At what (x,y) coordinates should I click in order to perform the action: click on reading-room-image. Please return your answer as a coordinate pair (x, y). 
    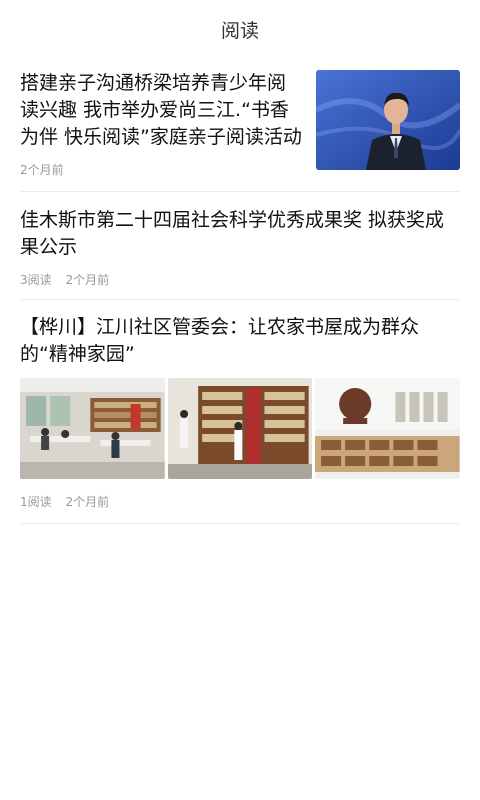
    Looking at the image, I should click on (92, 428).